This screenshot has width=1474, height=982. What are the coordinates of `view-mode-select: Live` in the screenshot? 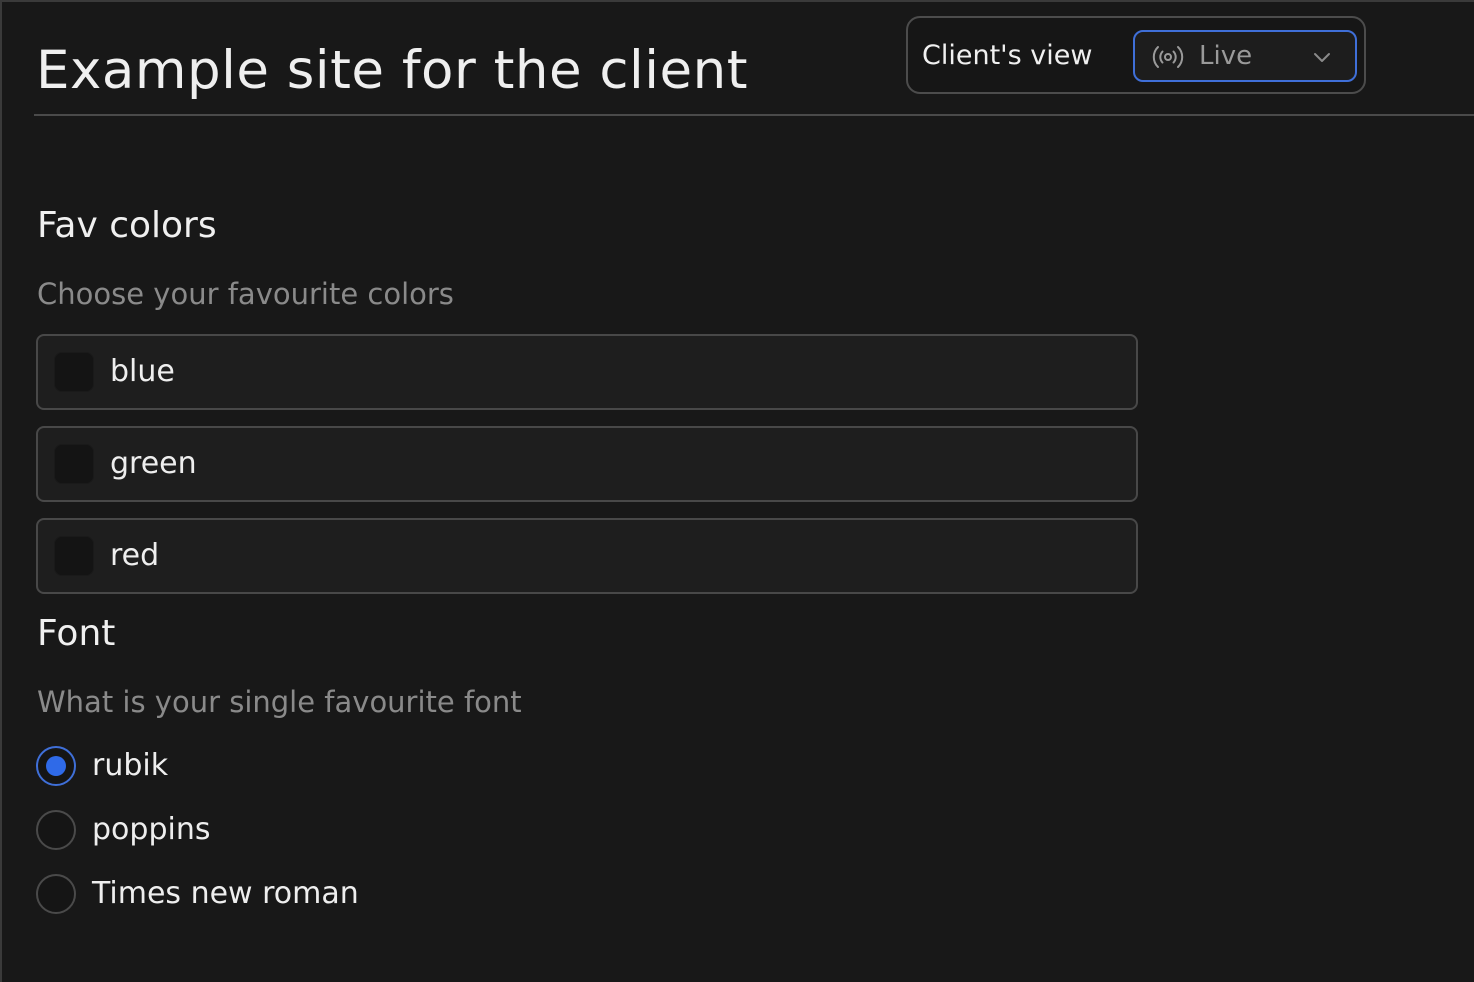 It's located at (1245, 56).